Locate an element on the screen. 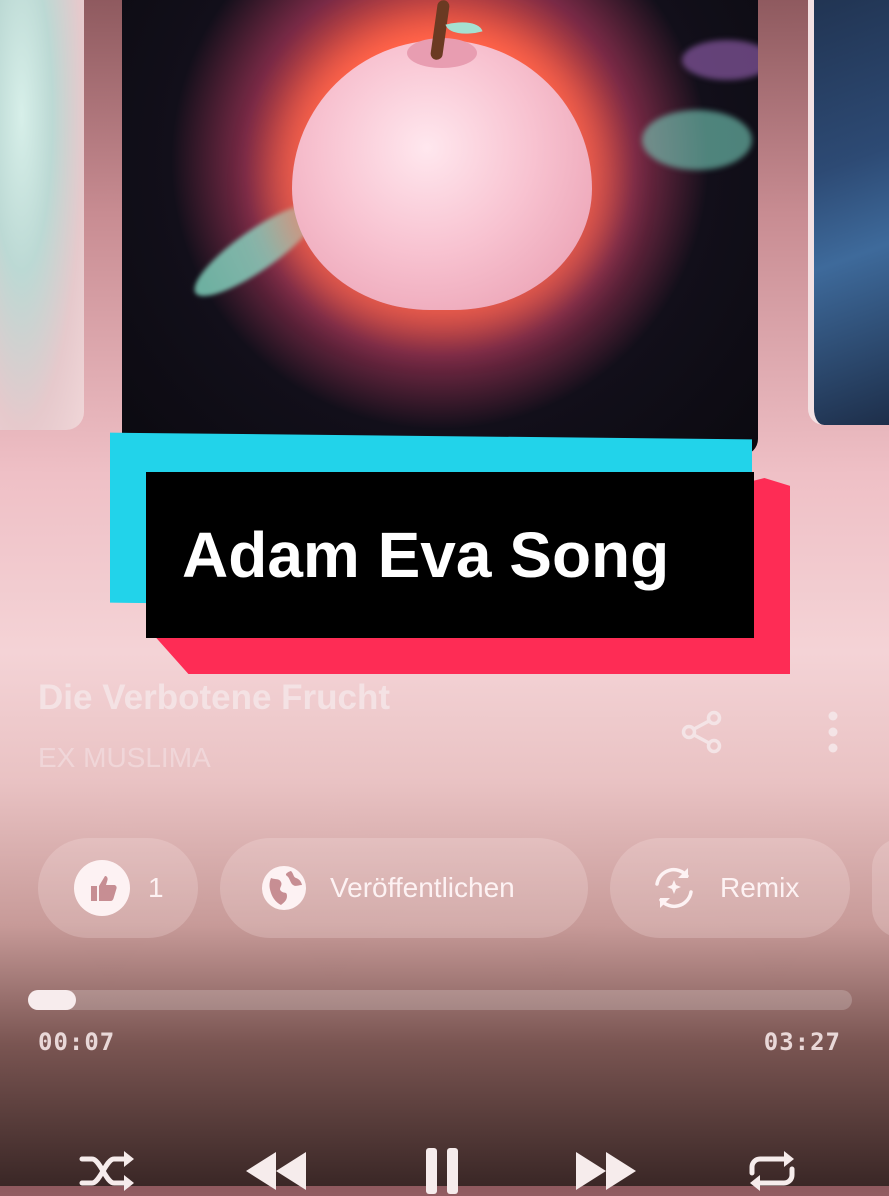  more-actions-pill is located at coordinates (880, 888).